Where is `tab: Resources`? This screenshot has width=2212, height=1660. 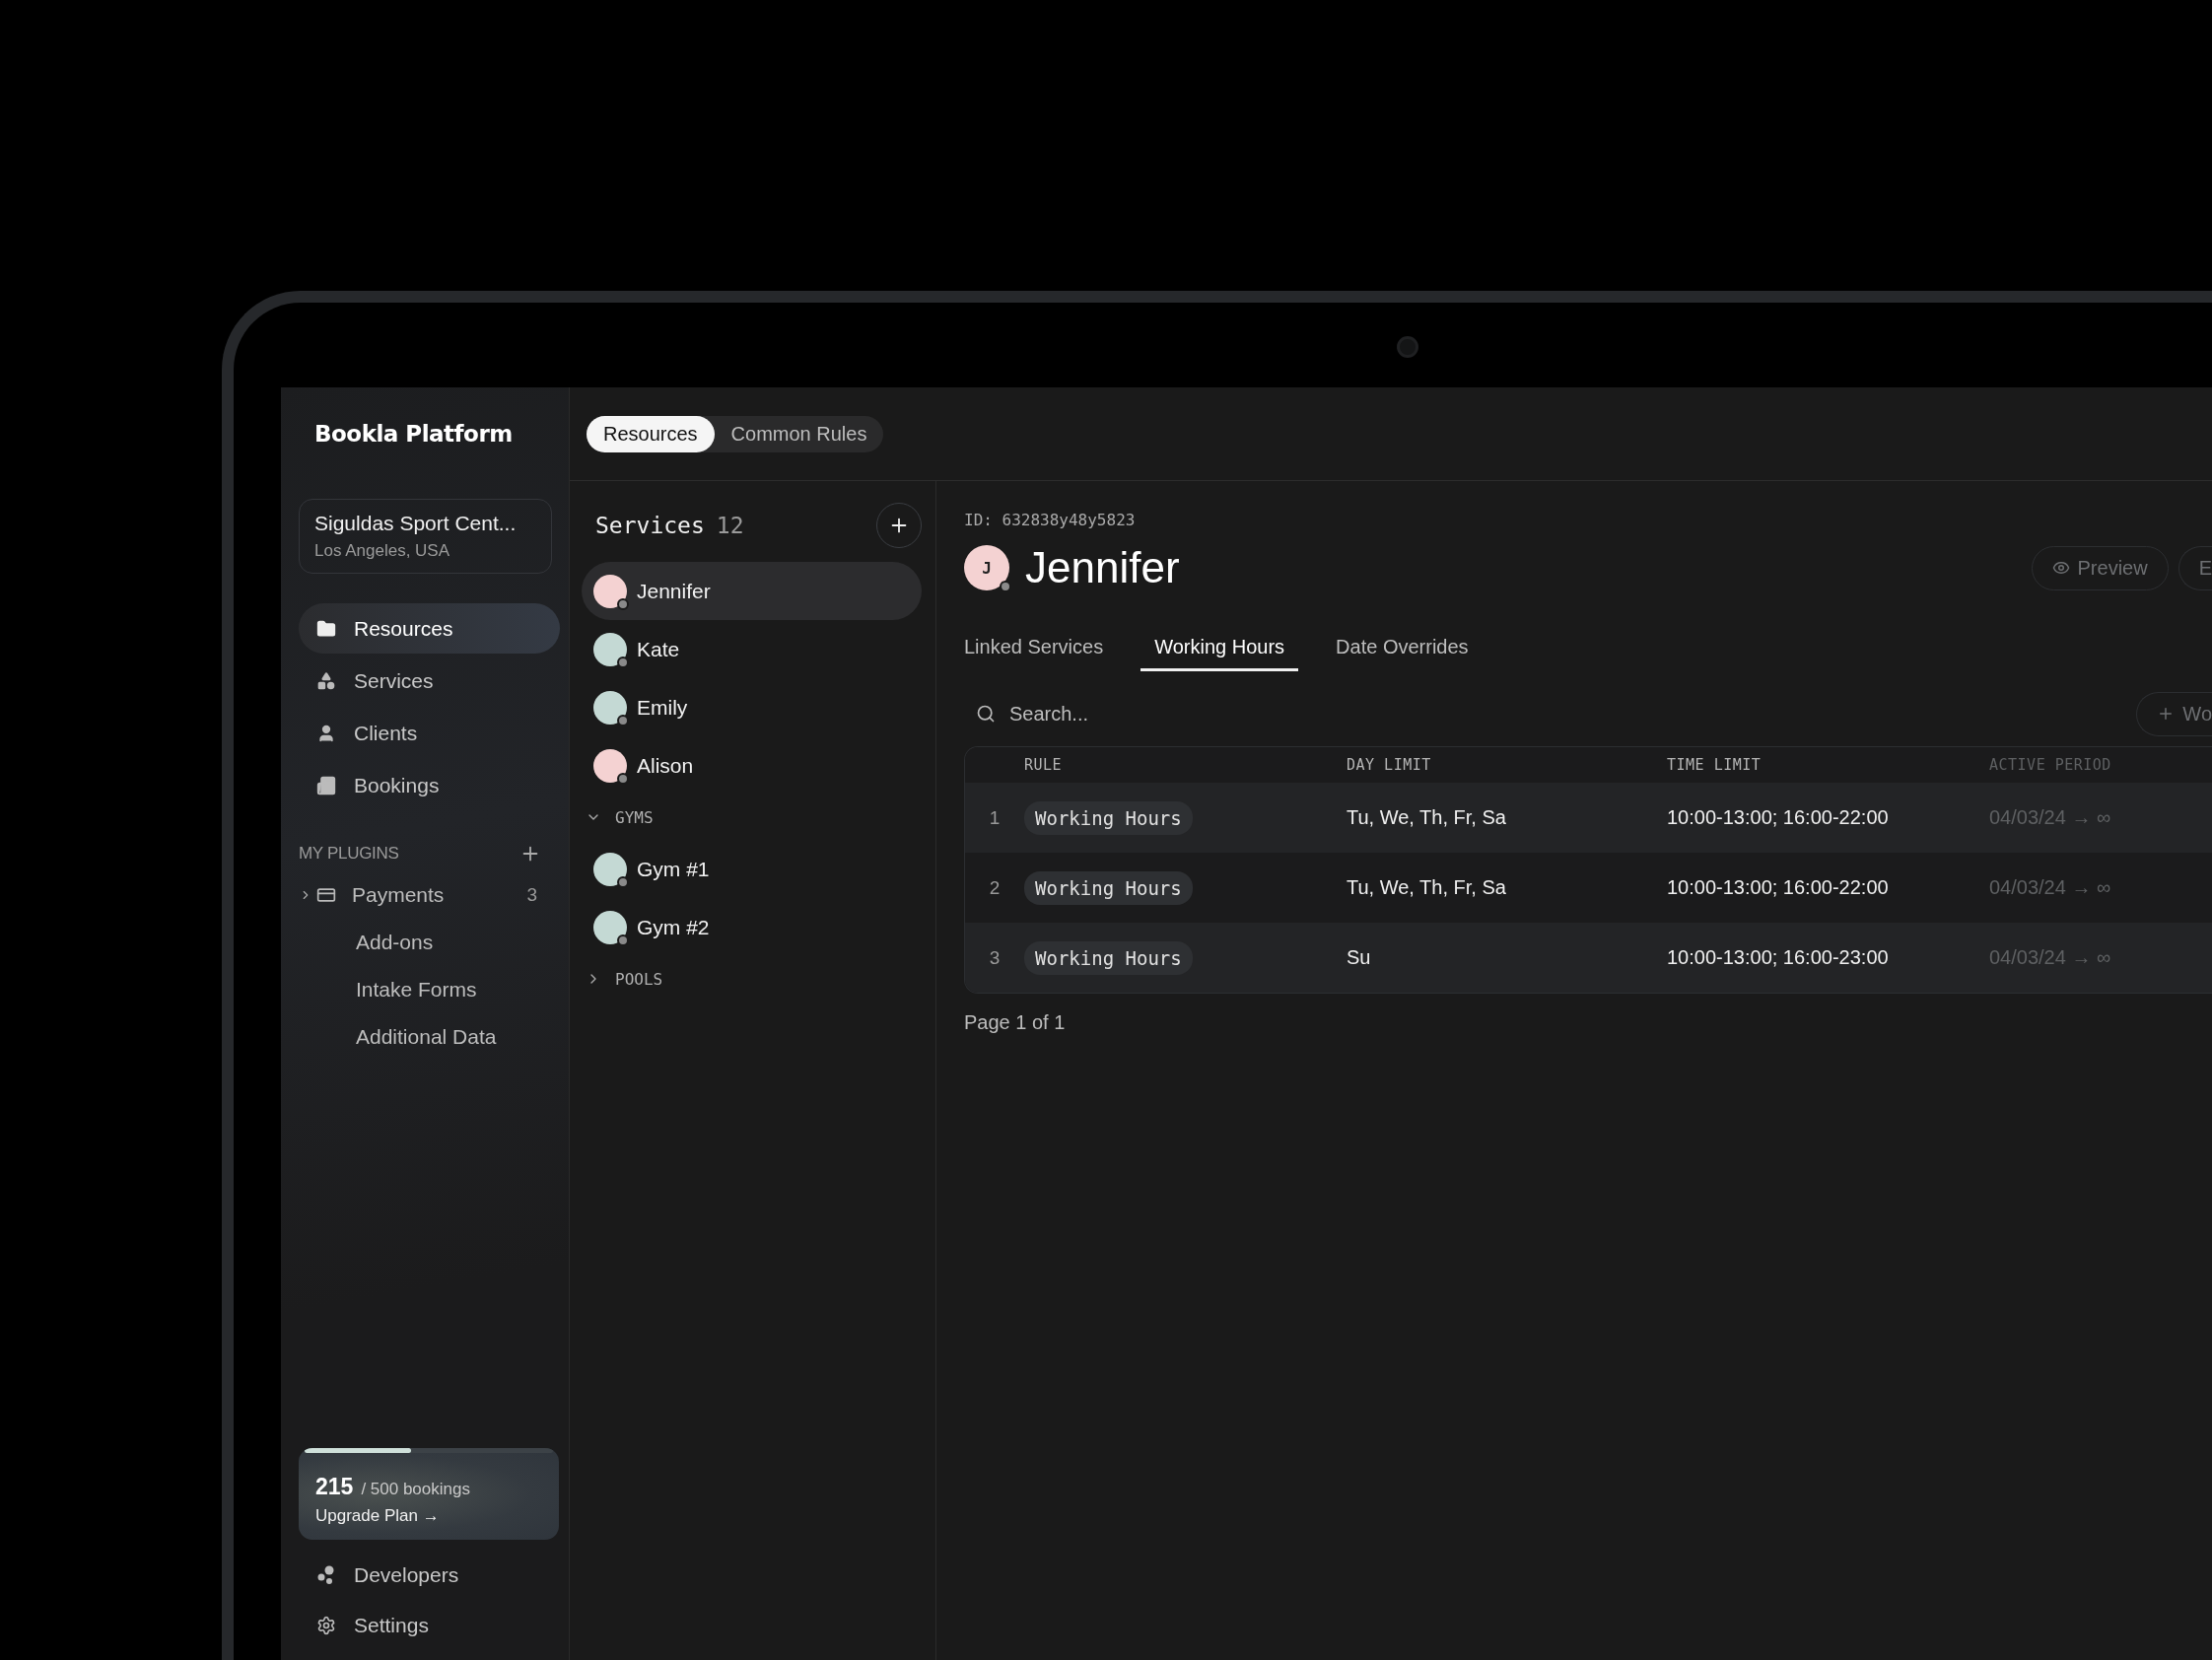 tab: Resources is located at coordinates (651, 433).